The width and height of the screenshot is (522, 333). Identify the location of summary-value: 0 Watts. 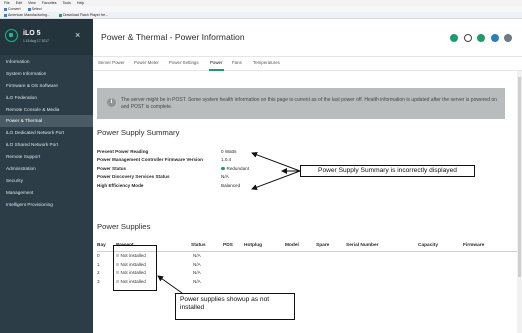
(229, 151).